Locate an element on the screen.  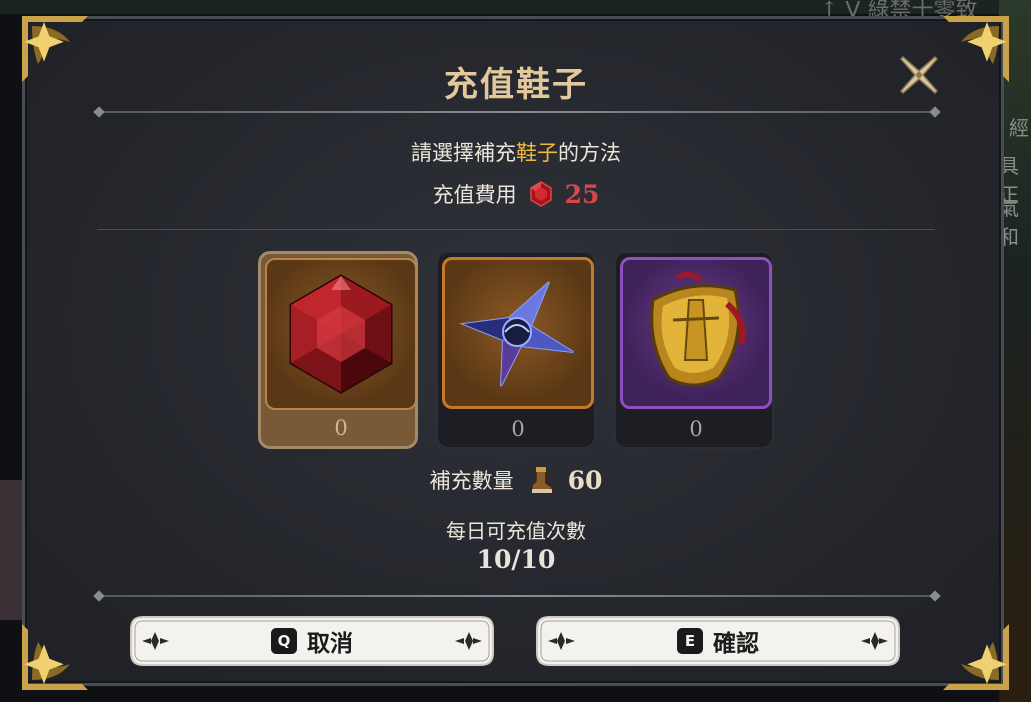
cancel-button-content: Q 取消 is located at coordinates (312, 641).